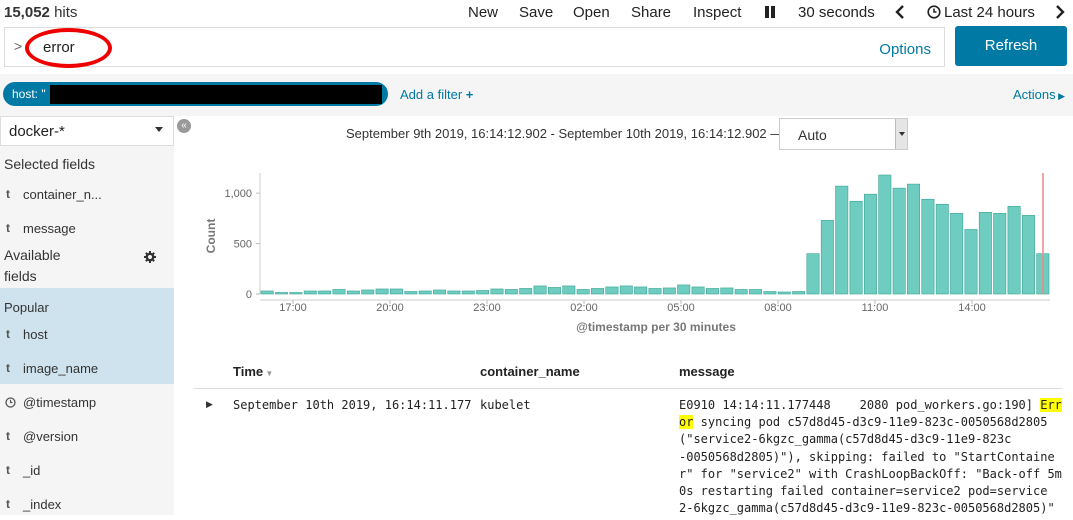 This screenshot has height=520, width=1073. What do you see at coordinates (1011, 46) in the screenshot?
I see `refresh-button: Refresh` at bounding box center [1011, 46].